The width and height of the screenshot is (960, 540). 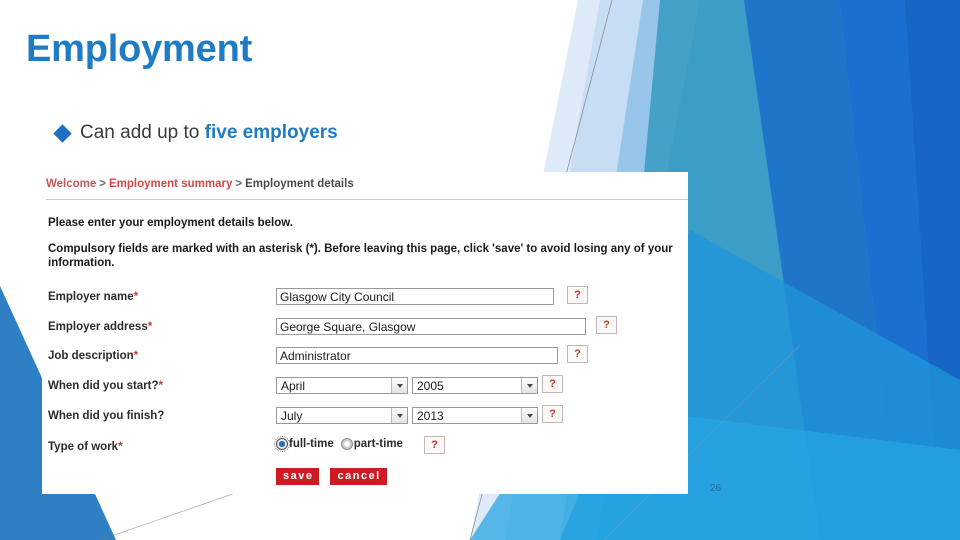 I want to click on form-row-finish-date: When did you finish? July 2013 ?, so click(x=365, y=418).